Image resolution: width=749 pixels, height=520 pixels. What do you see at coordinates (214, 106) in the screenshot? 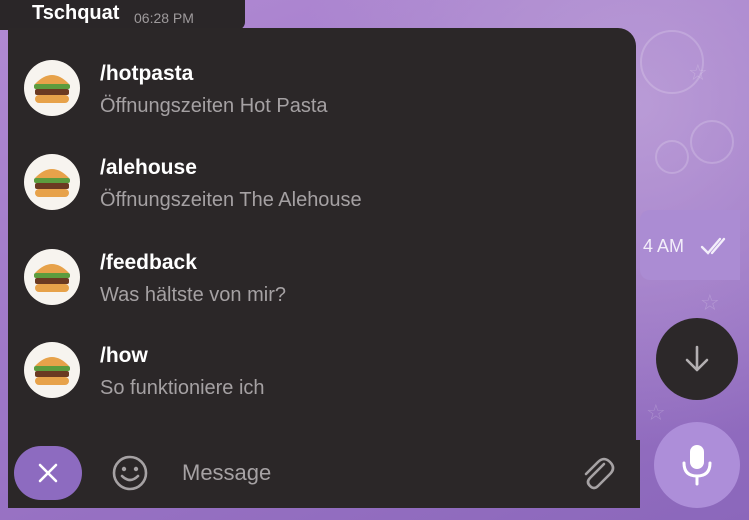
I see `command-description: Öffnungszeiten Hot Pasta` at bounding box center [214, 106].